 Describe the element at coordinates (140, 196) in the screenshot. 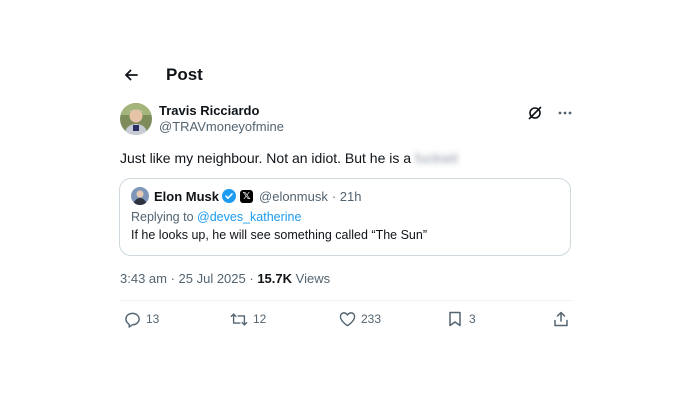

I see `quoted-avatar` at that location.